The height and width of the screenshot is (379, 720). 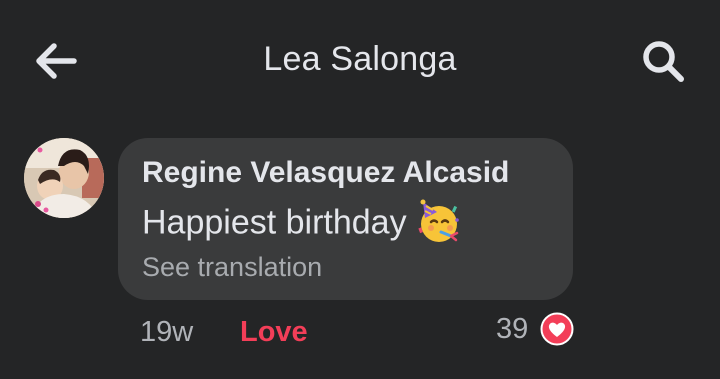 I want to click on page-title: Lea Salonga, so click(x=360, y=59).